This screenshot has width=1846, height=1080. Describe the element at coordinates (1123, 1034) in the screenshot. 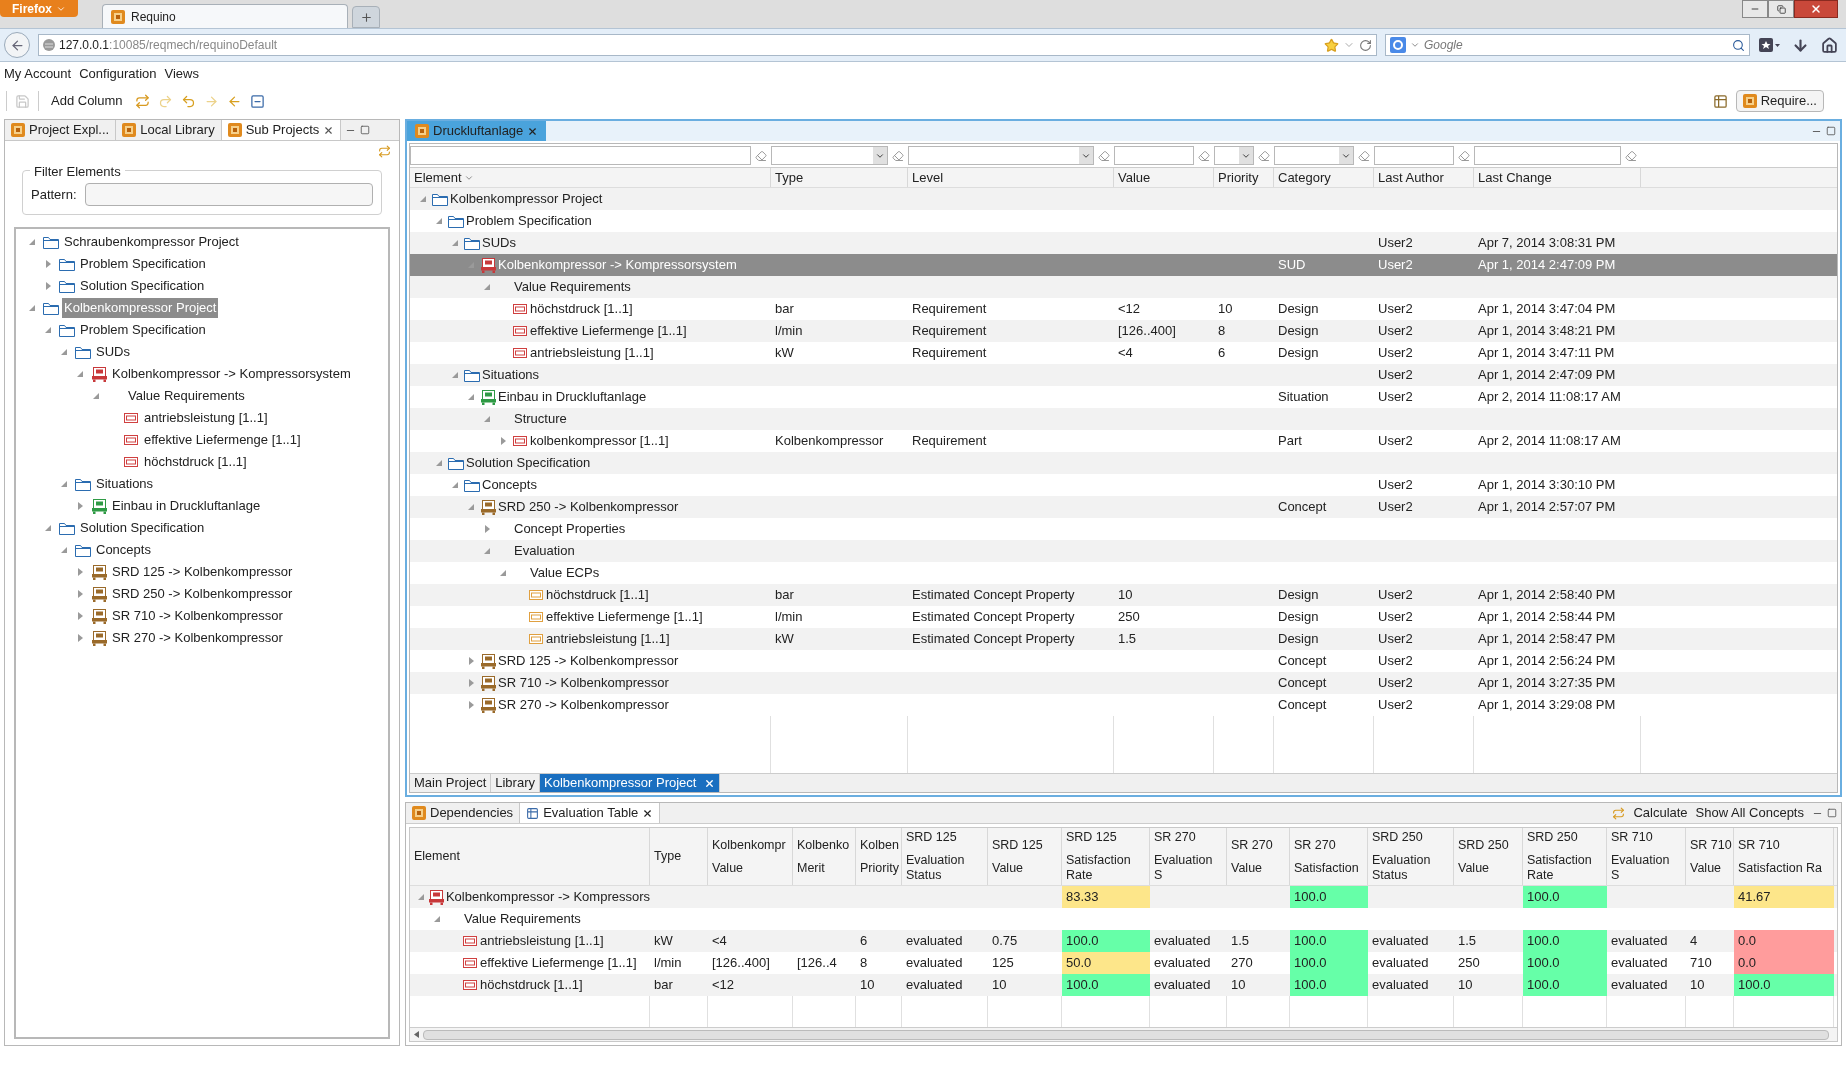

I see `horizontal-scrollbar` at that location.